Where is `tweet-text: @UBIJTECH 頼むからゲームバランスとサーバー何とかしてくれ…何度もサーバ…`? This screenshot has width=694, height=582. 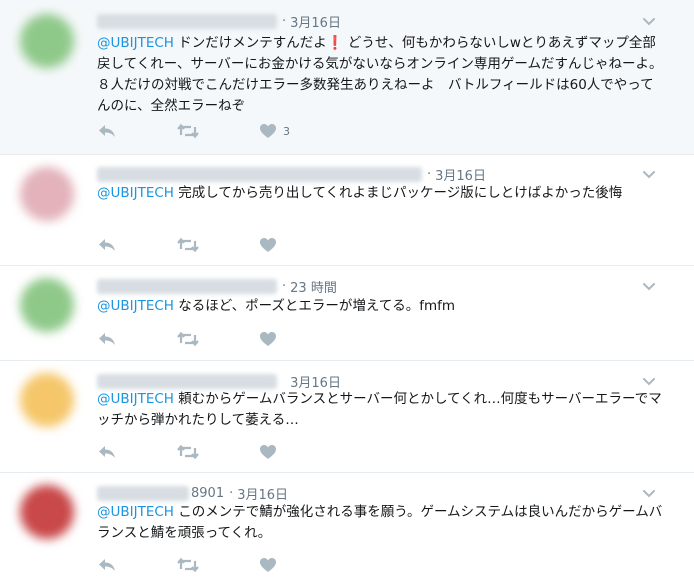
tweet-text: @UBIJTECH 頼むからゲームバランスとサーバー何とかしてくれ…何度もサーバ… is located at coordinates (382, 410).